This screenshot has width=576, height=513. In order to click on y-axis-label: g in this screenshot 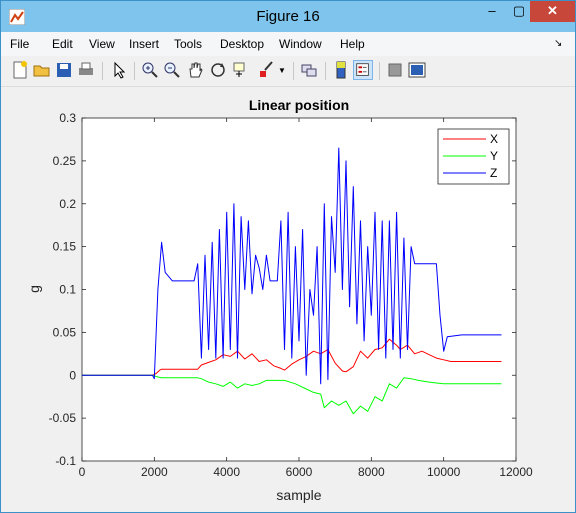, I will do `click(34, 289)`.